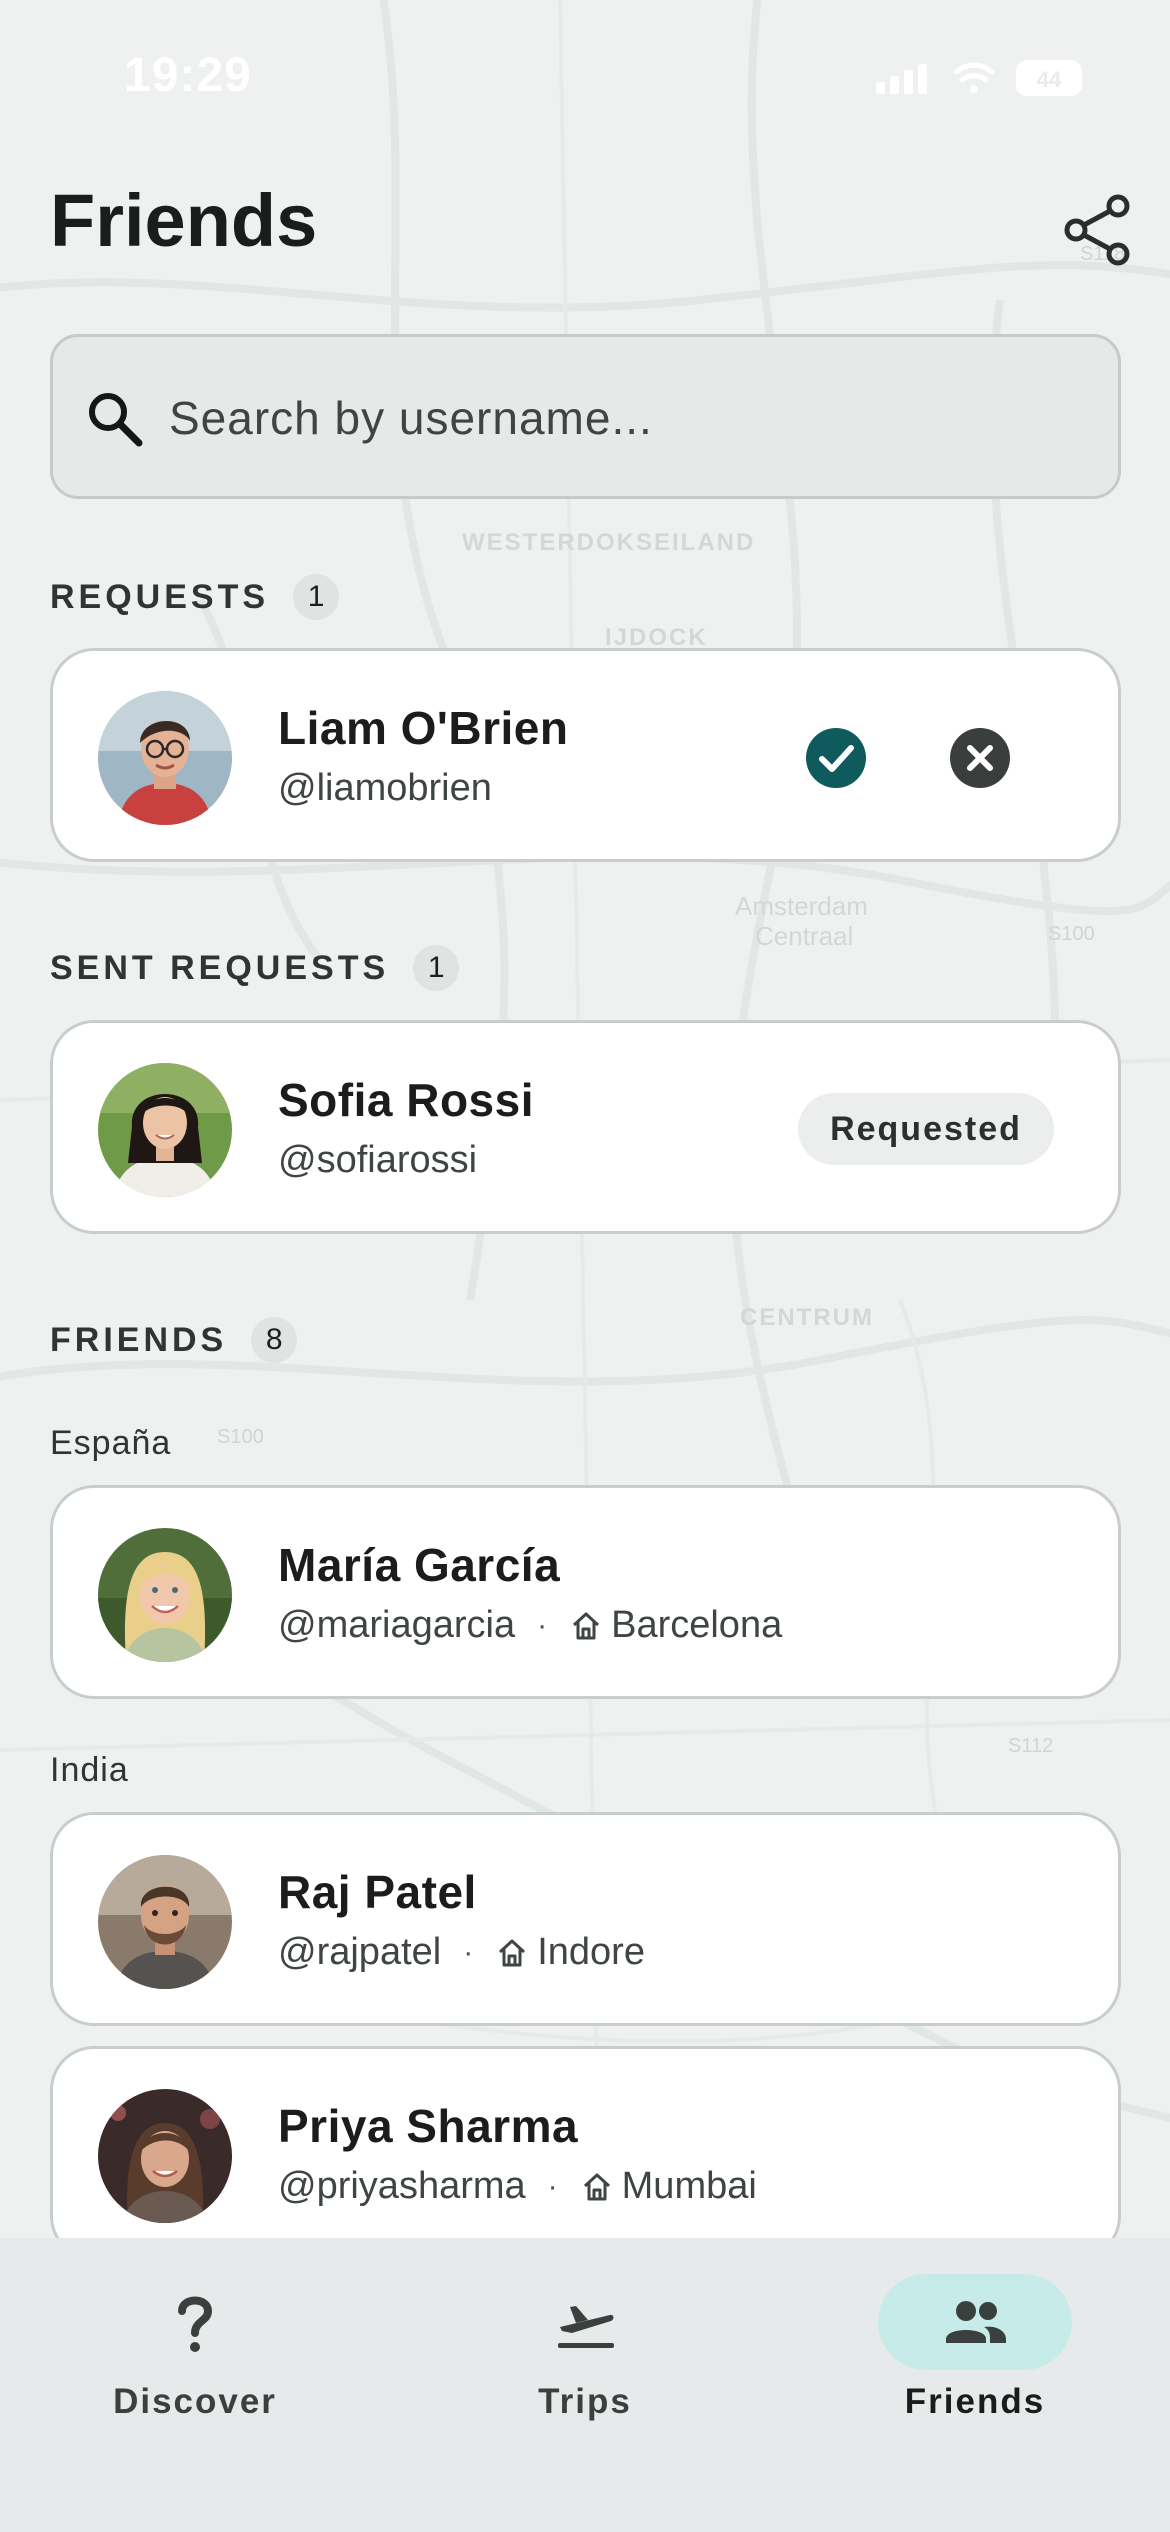  What do you see at coordinates (836, 758) in the screenshot?
I see `accept-request-icon` at bounding box center [836, 758].